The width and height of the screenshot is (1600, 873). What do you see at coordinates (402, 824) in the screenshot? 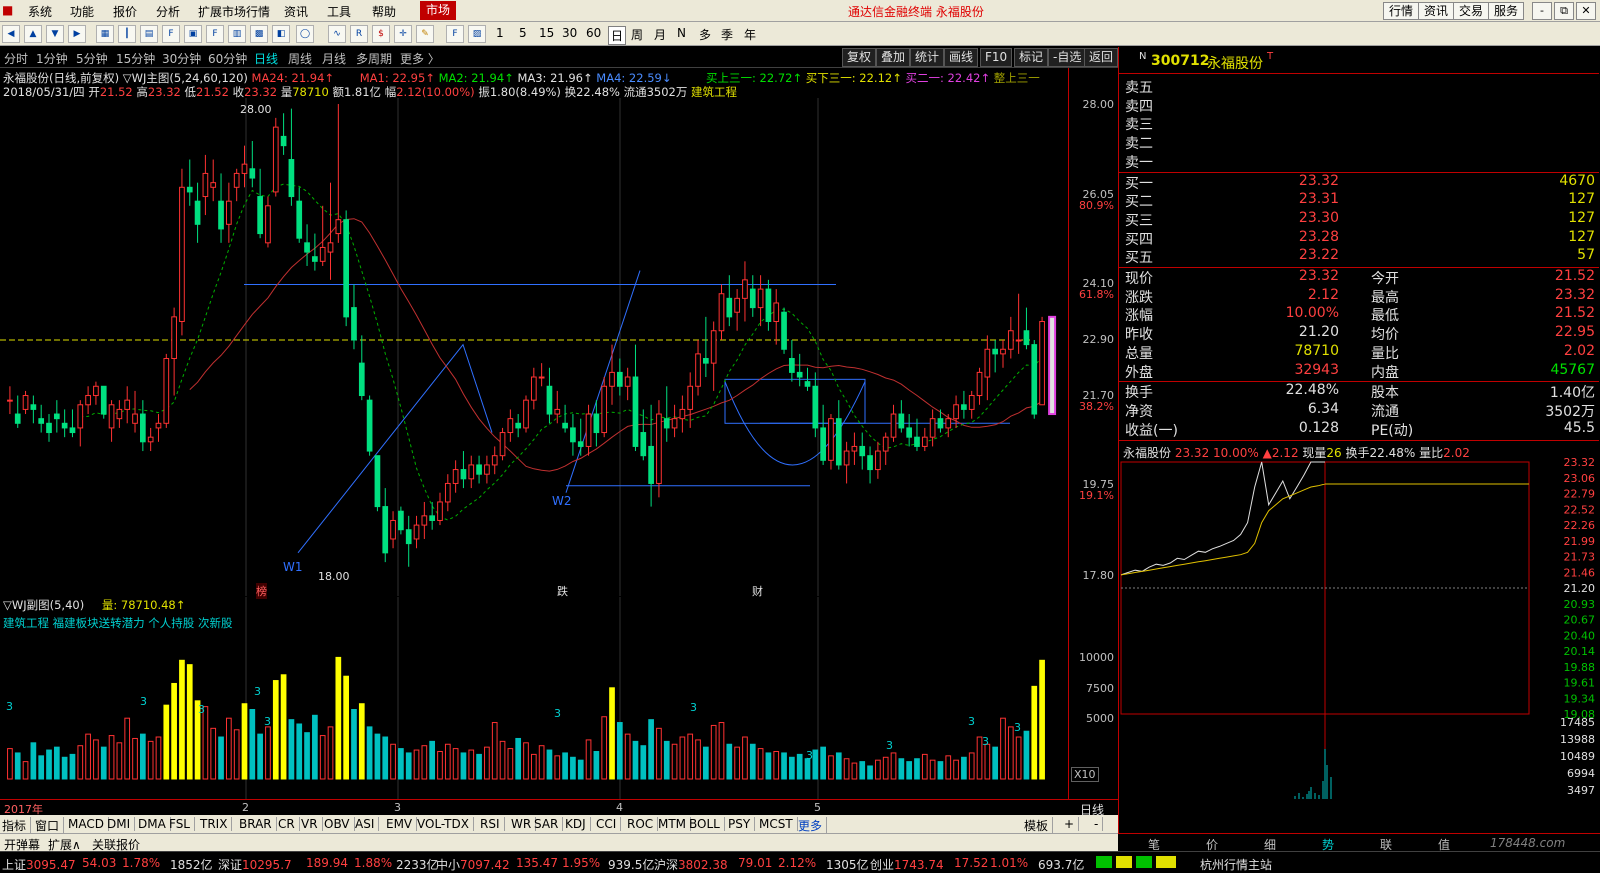
I see `indicator-tab: EMV` at bounding box center [402, 824].